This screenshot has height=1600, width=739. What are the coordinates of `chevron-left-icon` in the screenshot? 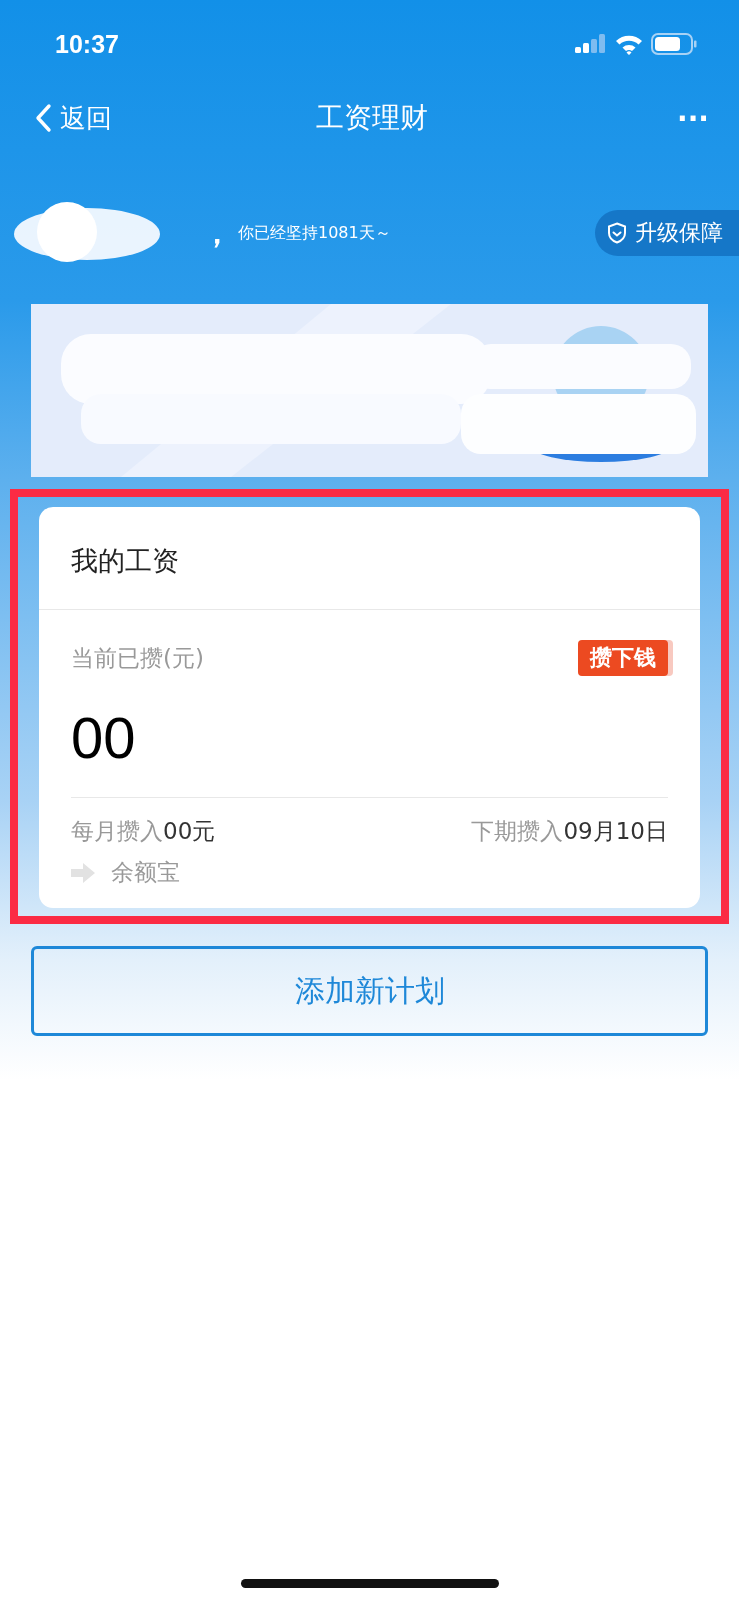 It's located at (43, 118).